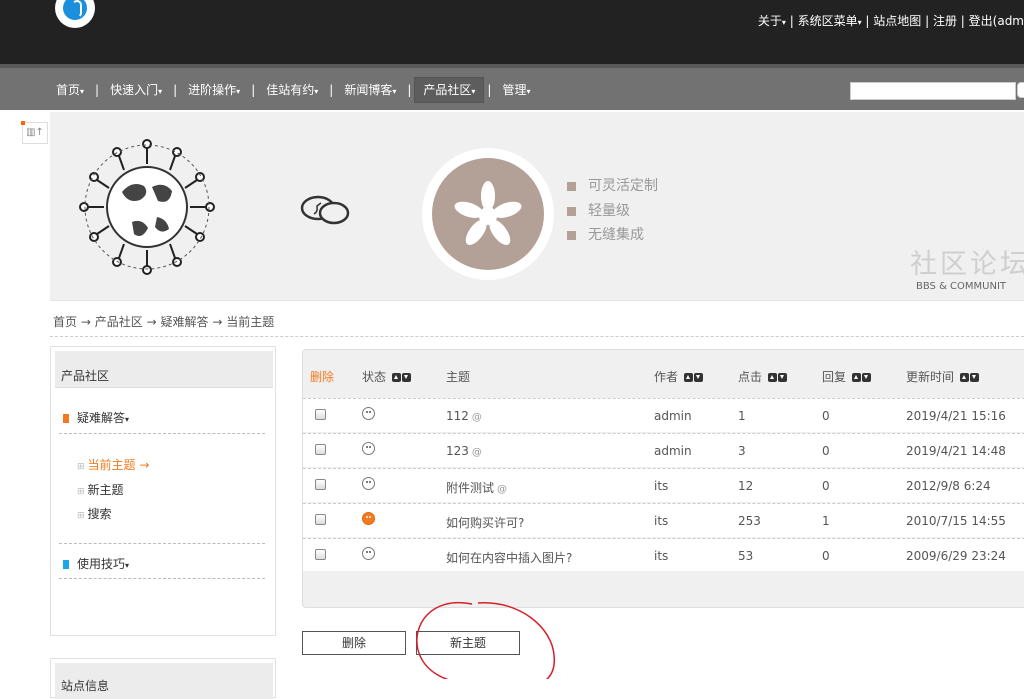 Image resolution: width=1024 pixels, height=699 pixels. What do you see at coordinates (956, 416) in the screenshot?
I see `cell-updated: 2019/4/21 15:16` at bounding box center [956, 416].